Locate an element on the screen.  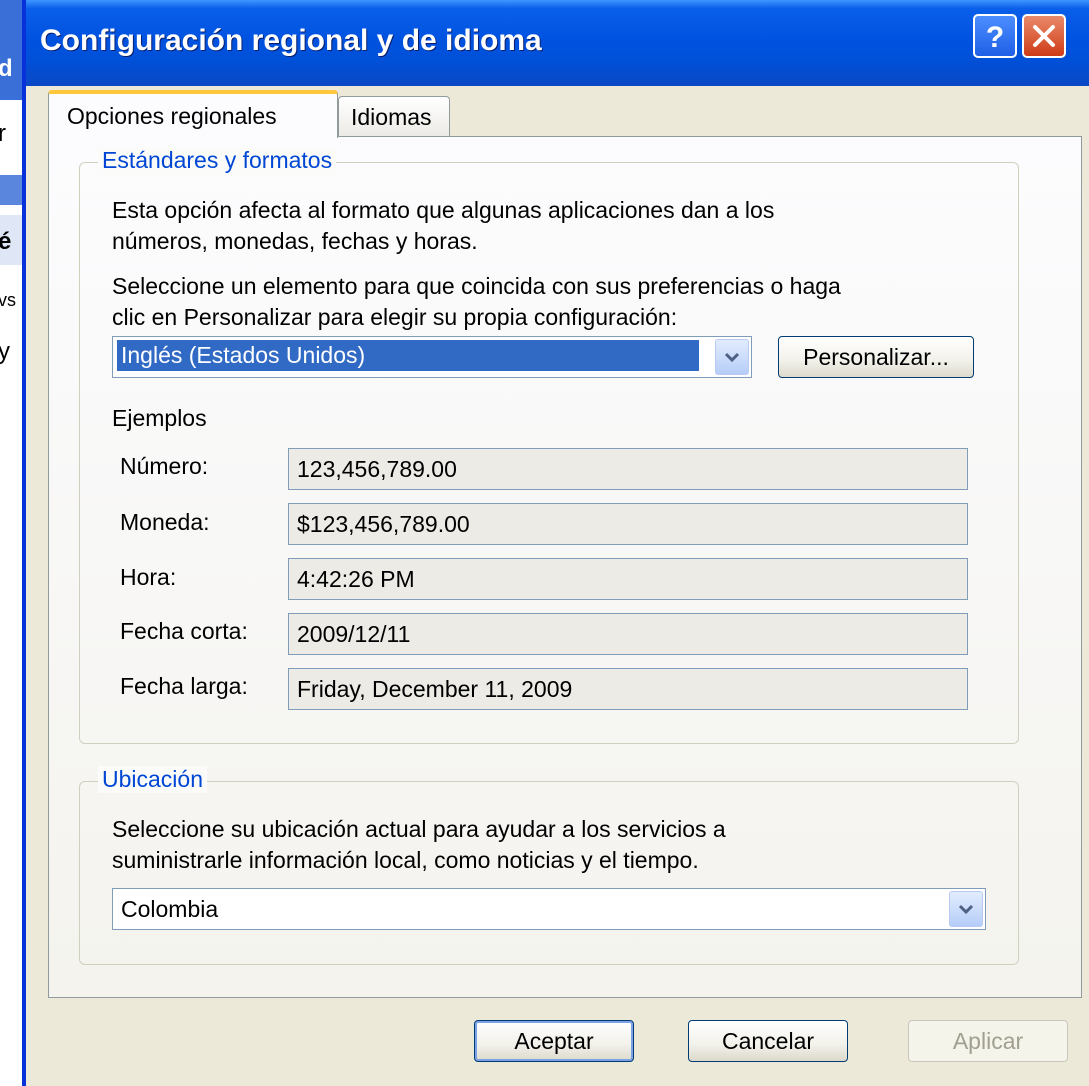
examples-title: Ejemplos is located at coordinates (159, 418).